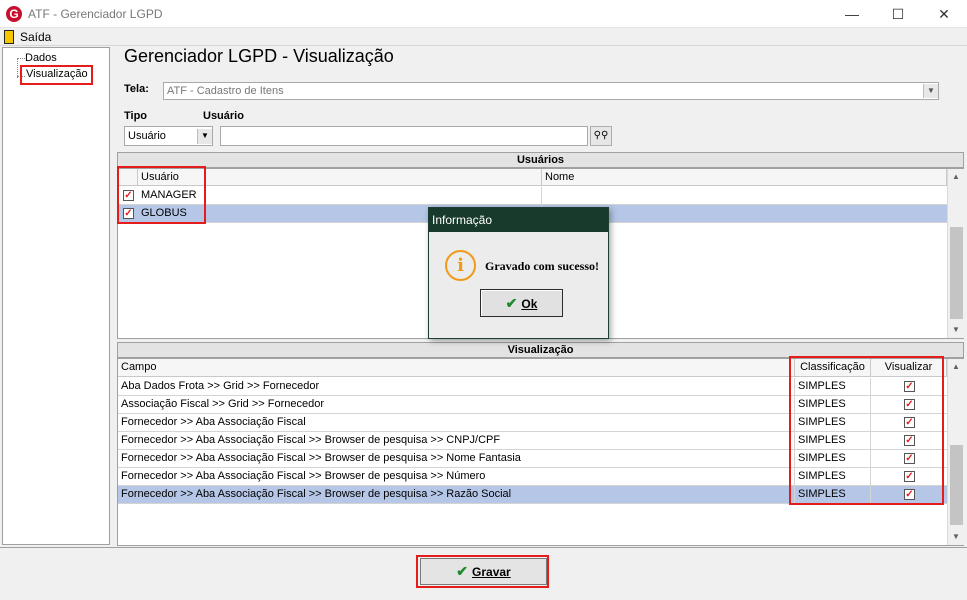  What do you see at coordinates (136, 116) in the screenshot?
I see `tipo-label: Tipo` at bounding box center [136, 116].